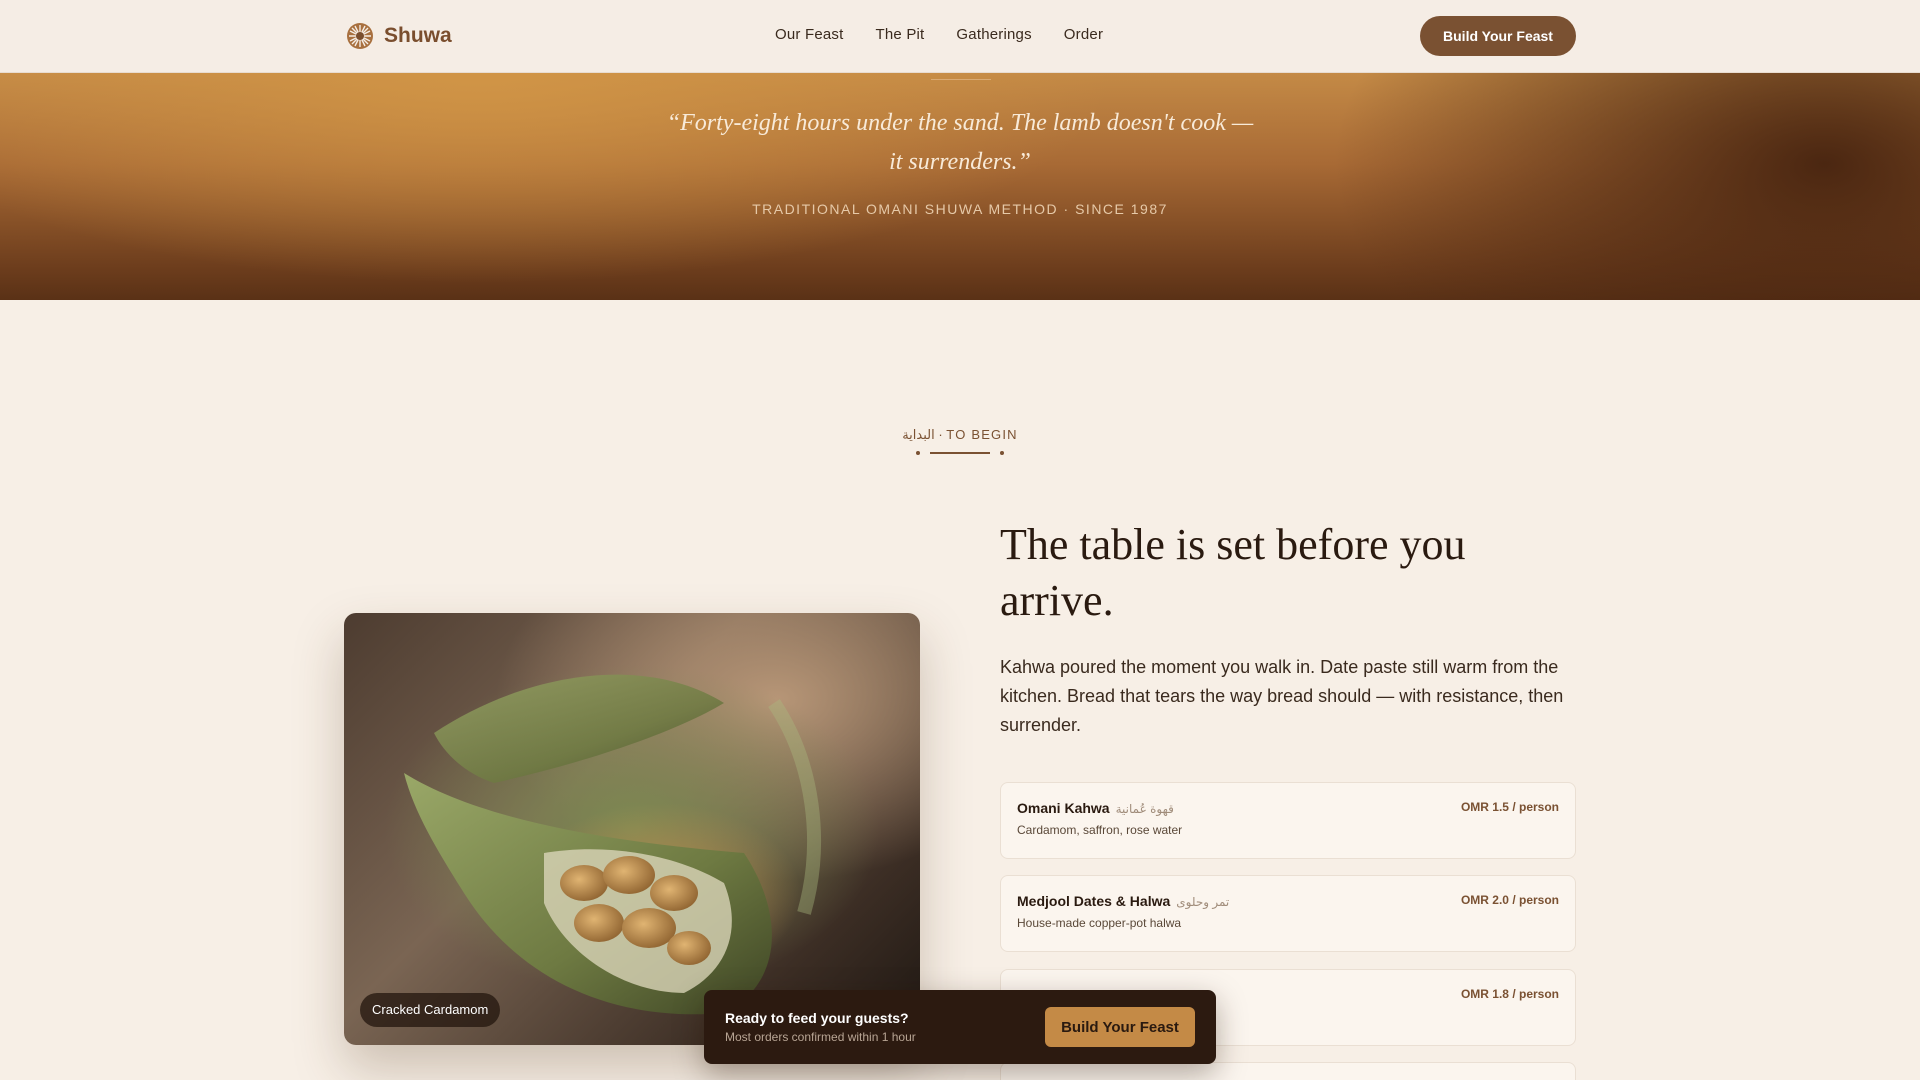 The height and width of the screenshot is (1080, 1920). Describe the element at coordinates (1509, 807) in the screenshot. I see `menu-item-price: OMR 1.5 / person` at that location.